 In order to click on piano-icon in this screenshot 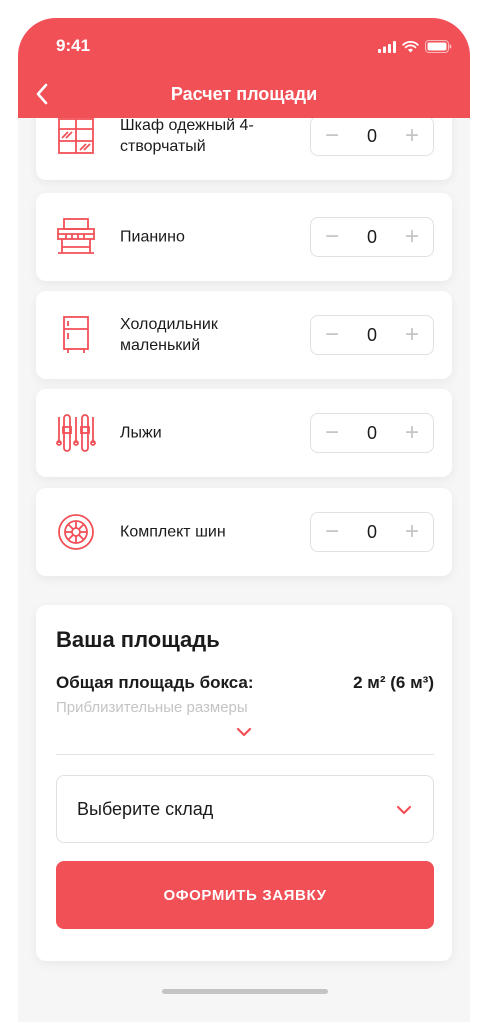, I will do `click(76, 237)`.